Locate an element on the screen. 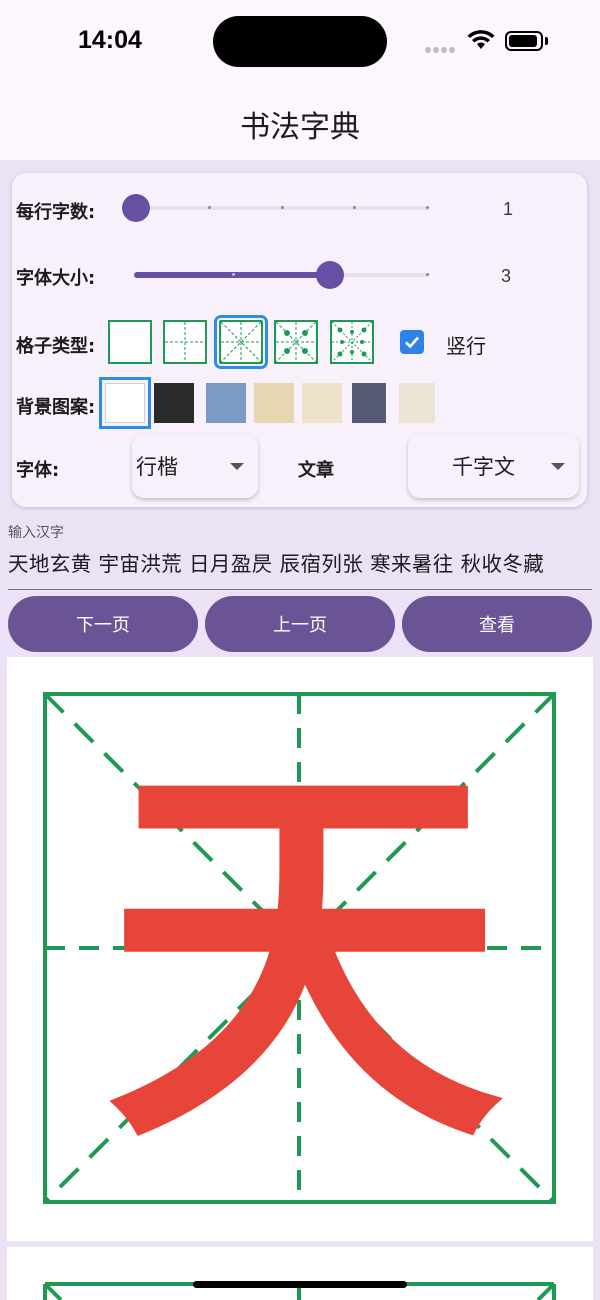 The height and width of the screenshot is (1300, 600). battery-icon is located at coordinates (524, 41).